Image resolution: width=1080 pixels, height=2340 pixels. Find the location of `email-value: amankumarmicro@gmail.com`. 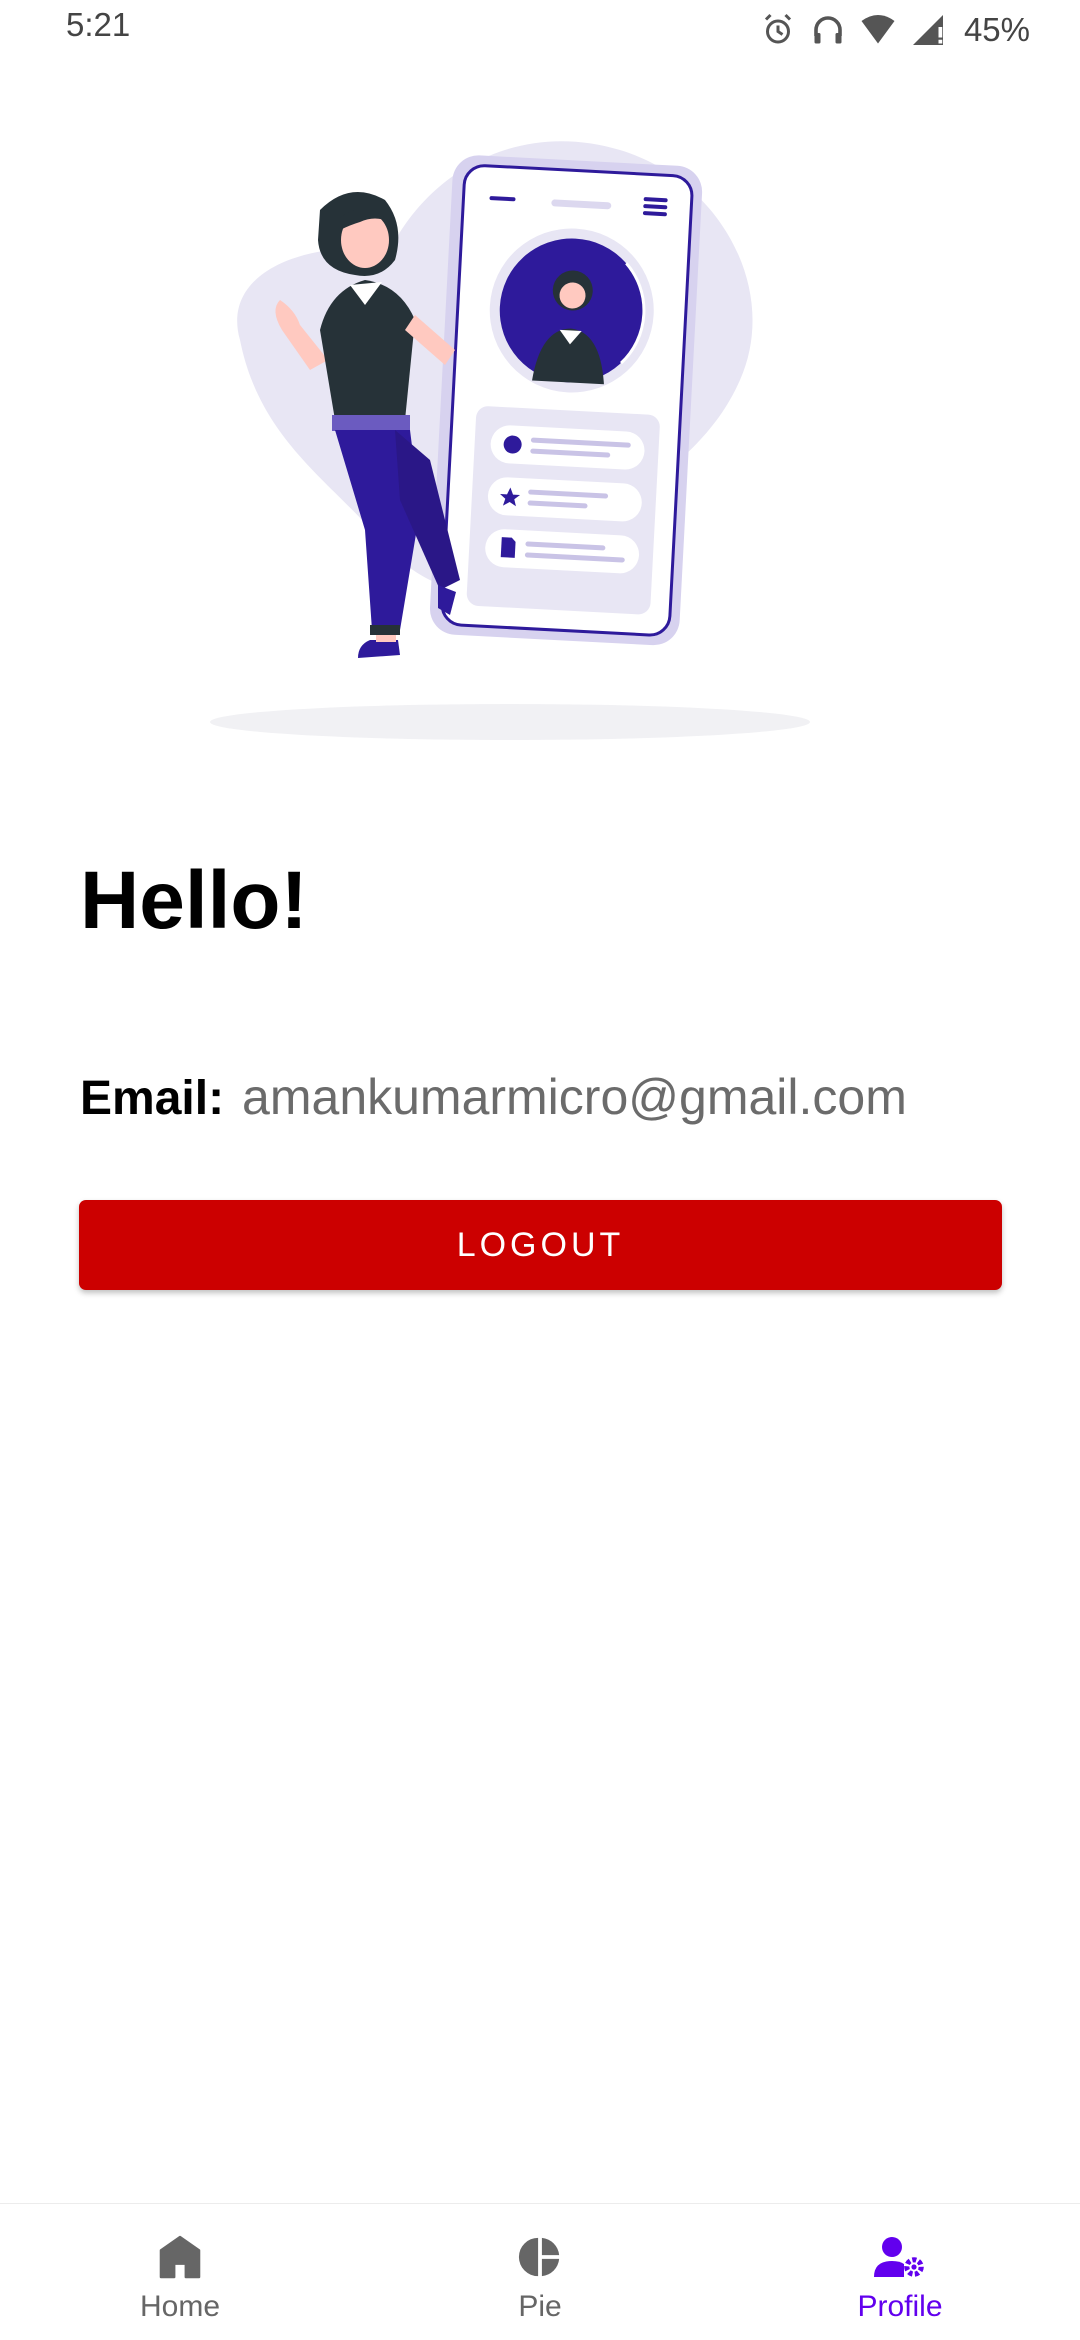

email-value: amankumarmicro@gmail.com is located at coordinates (574, 1097).